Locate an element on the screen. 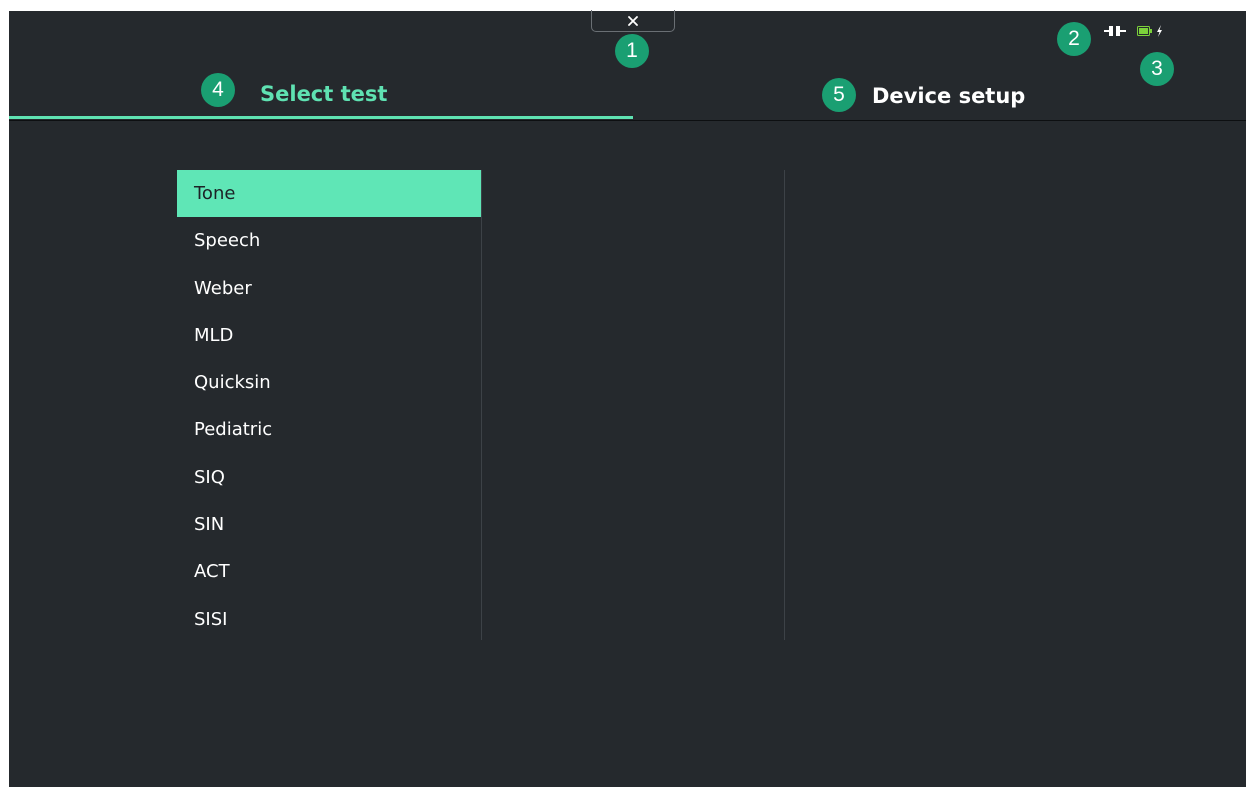 This screenshot has height=787, width=1246. tab-bar-divider is located at coordinates (627, 120).